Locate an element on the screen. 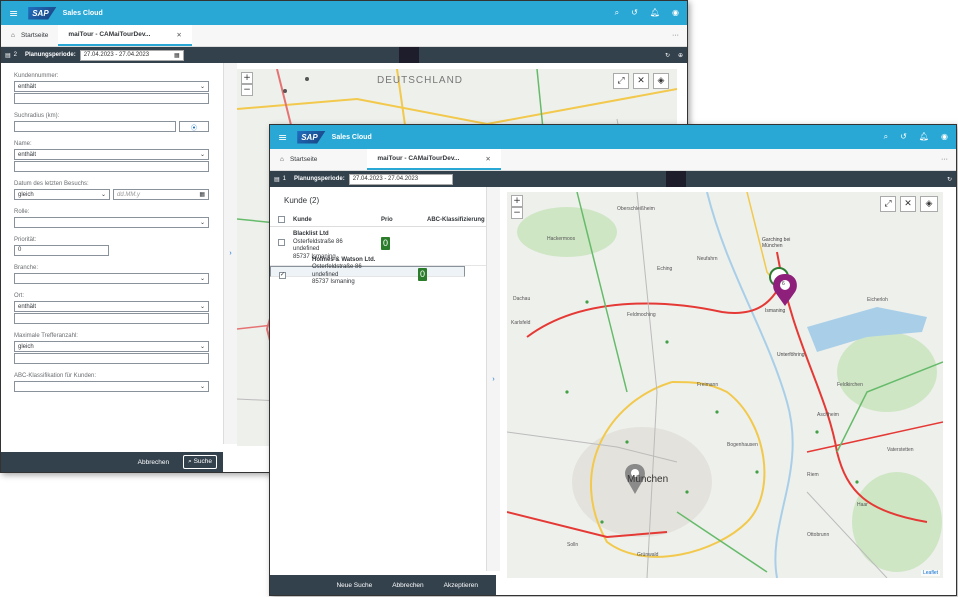 The image size is (958, 597). sap-logo: SAP is located at coordinates (42, 13).